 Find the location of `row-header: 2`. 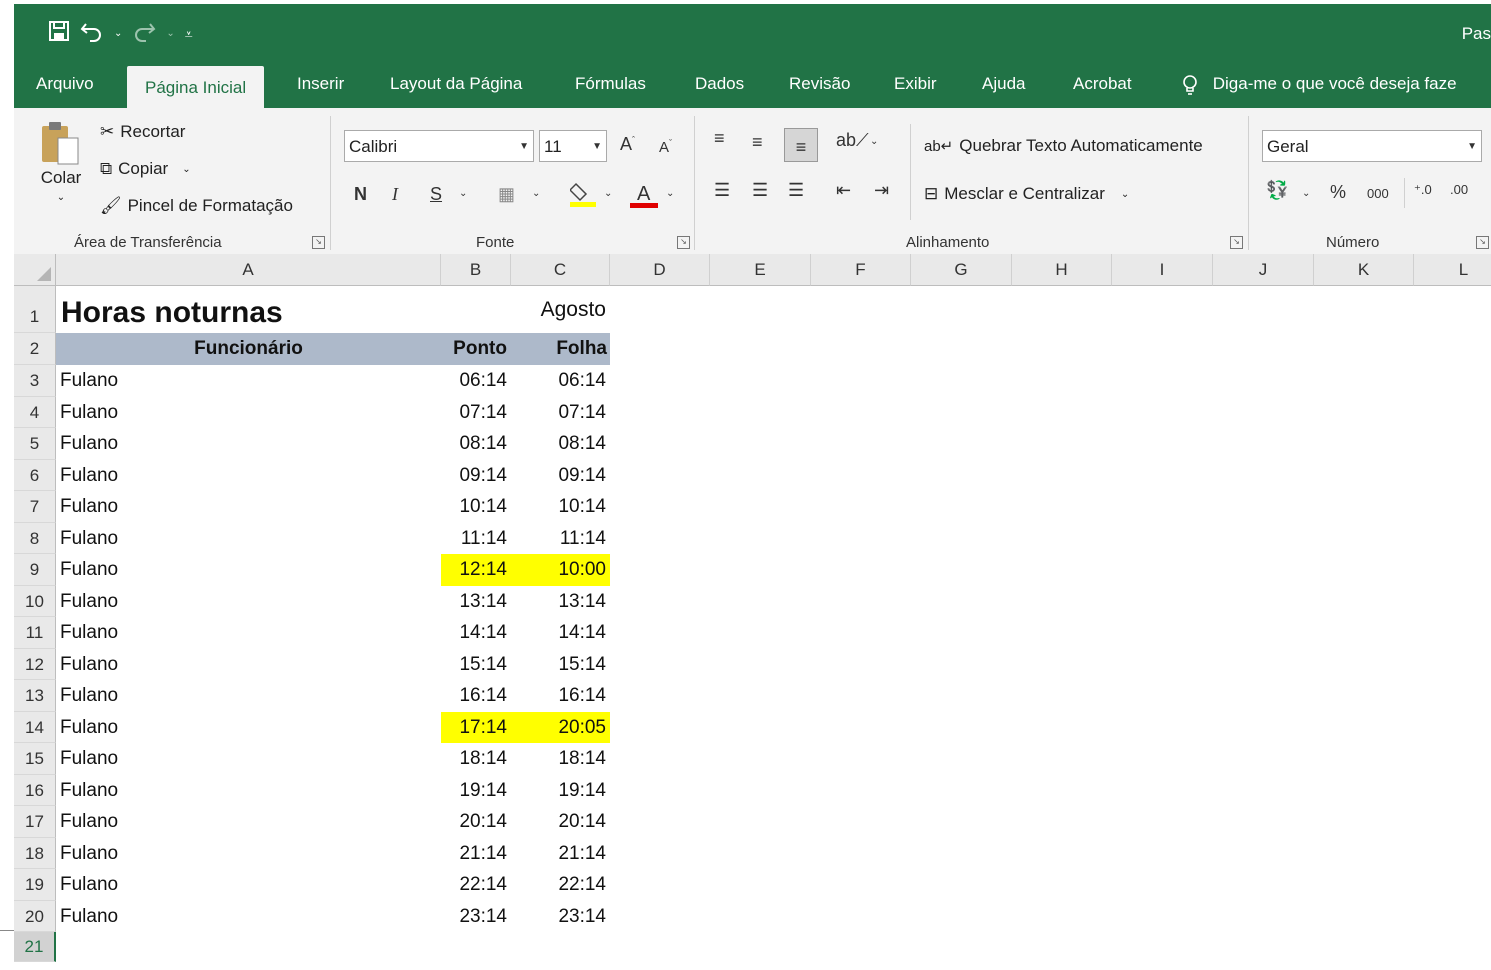

row-header: 2 is located at coordinates (35, 349).